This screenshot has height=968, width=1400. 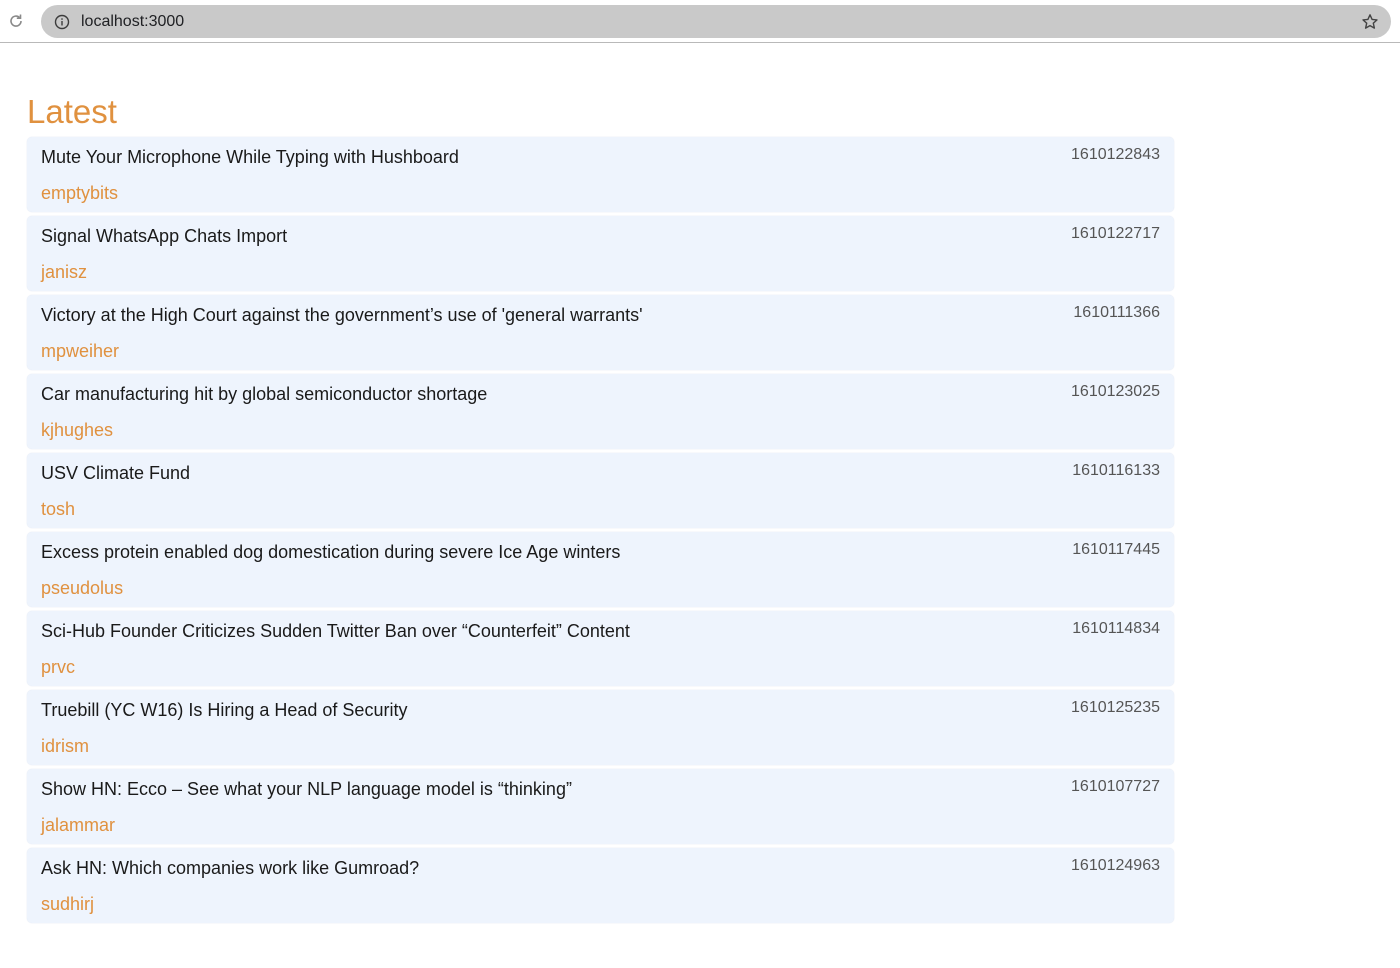 I want to click on story-timestamp: 1610114834, so click(x=1116, y=628).